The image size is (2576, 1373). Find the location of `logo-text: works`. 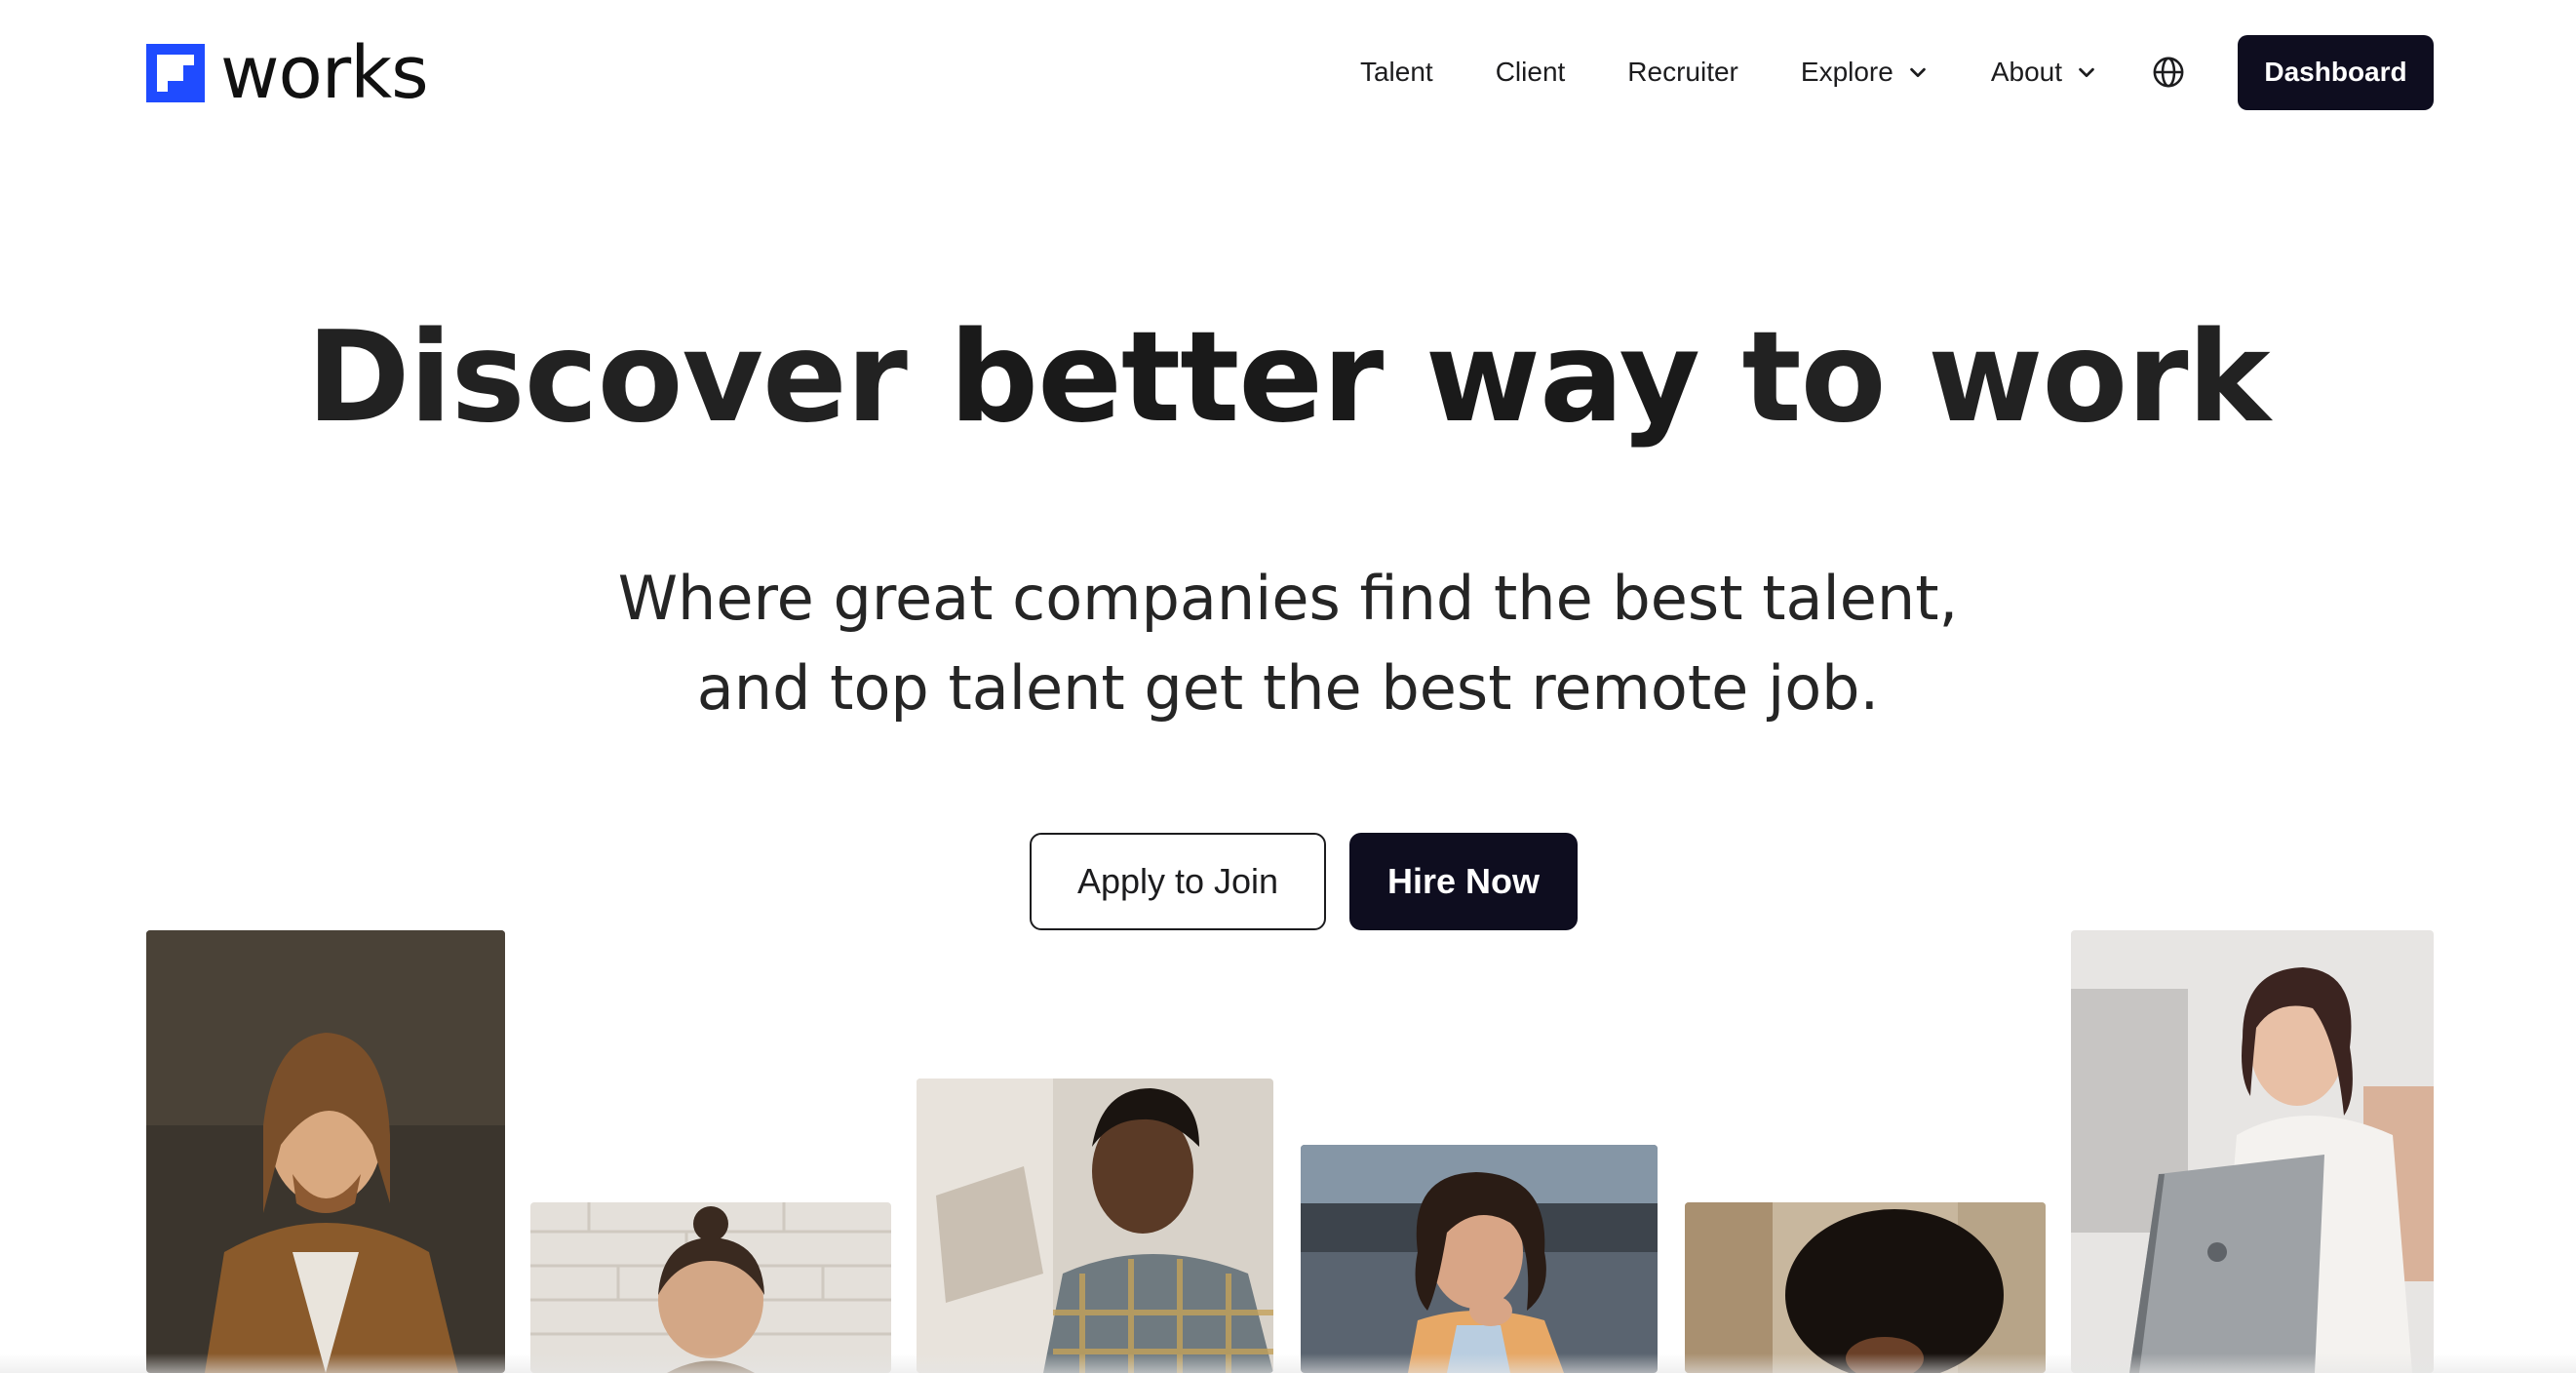

logo-text: works is located at coordinates (324, 73).